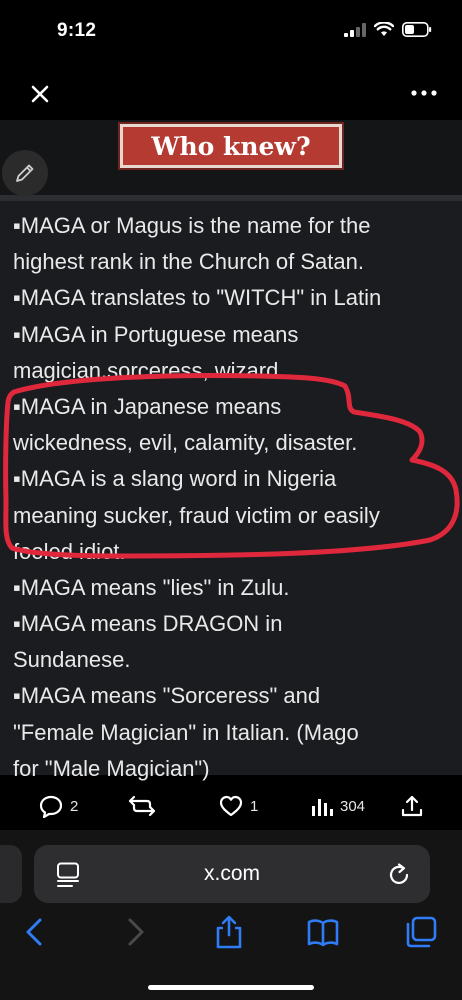 The height and width of the screenshot is (1000, 462). Describe the element at coordinates (188, 262) in the screenshot. I see `text-line: highest rank in the Church of Satan.` at that location.